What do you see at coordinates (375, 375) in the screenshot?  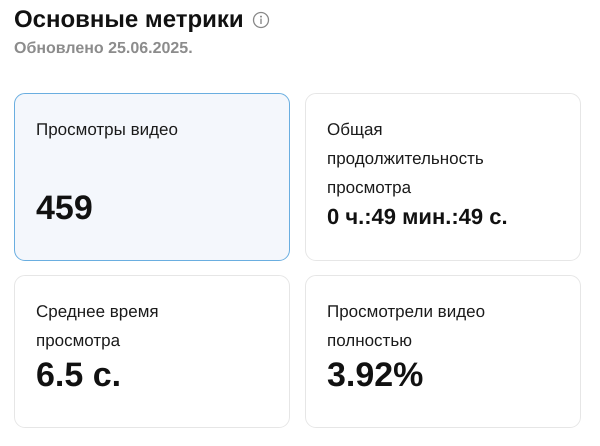 I see `metric-value: 3.92%` at bounding box center [375, 375].